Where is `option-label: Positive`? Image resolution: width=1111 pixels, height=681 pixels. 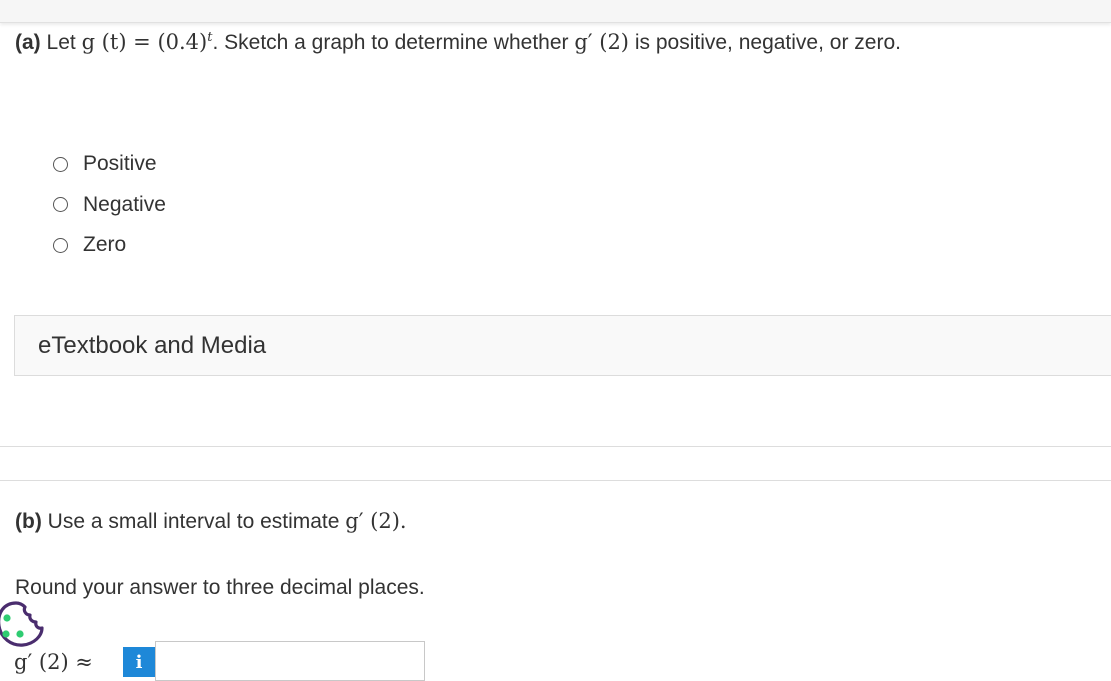 option-label: Positive is located at coordinates (120, 164).